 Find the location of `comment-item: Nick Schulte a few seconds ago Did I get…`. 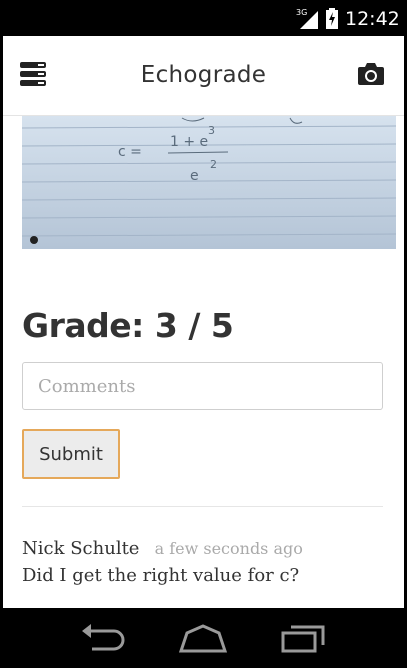

comment-item: Nick Schulte a few seconds ago Did I get… is located at coordinates (207, 562).